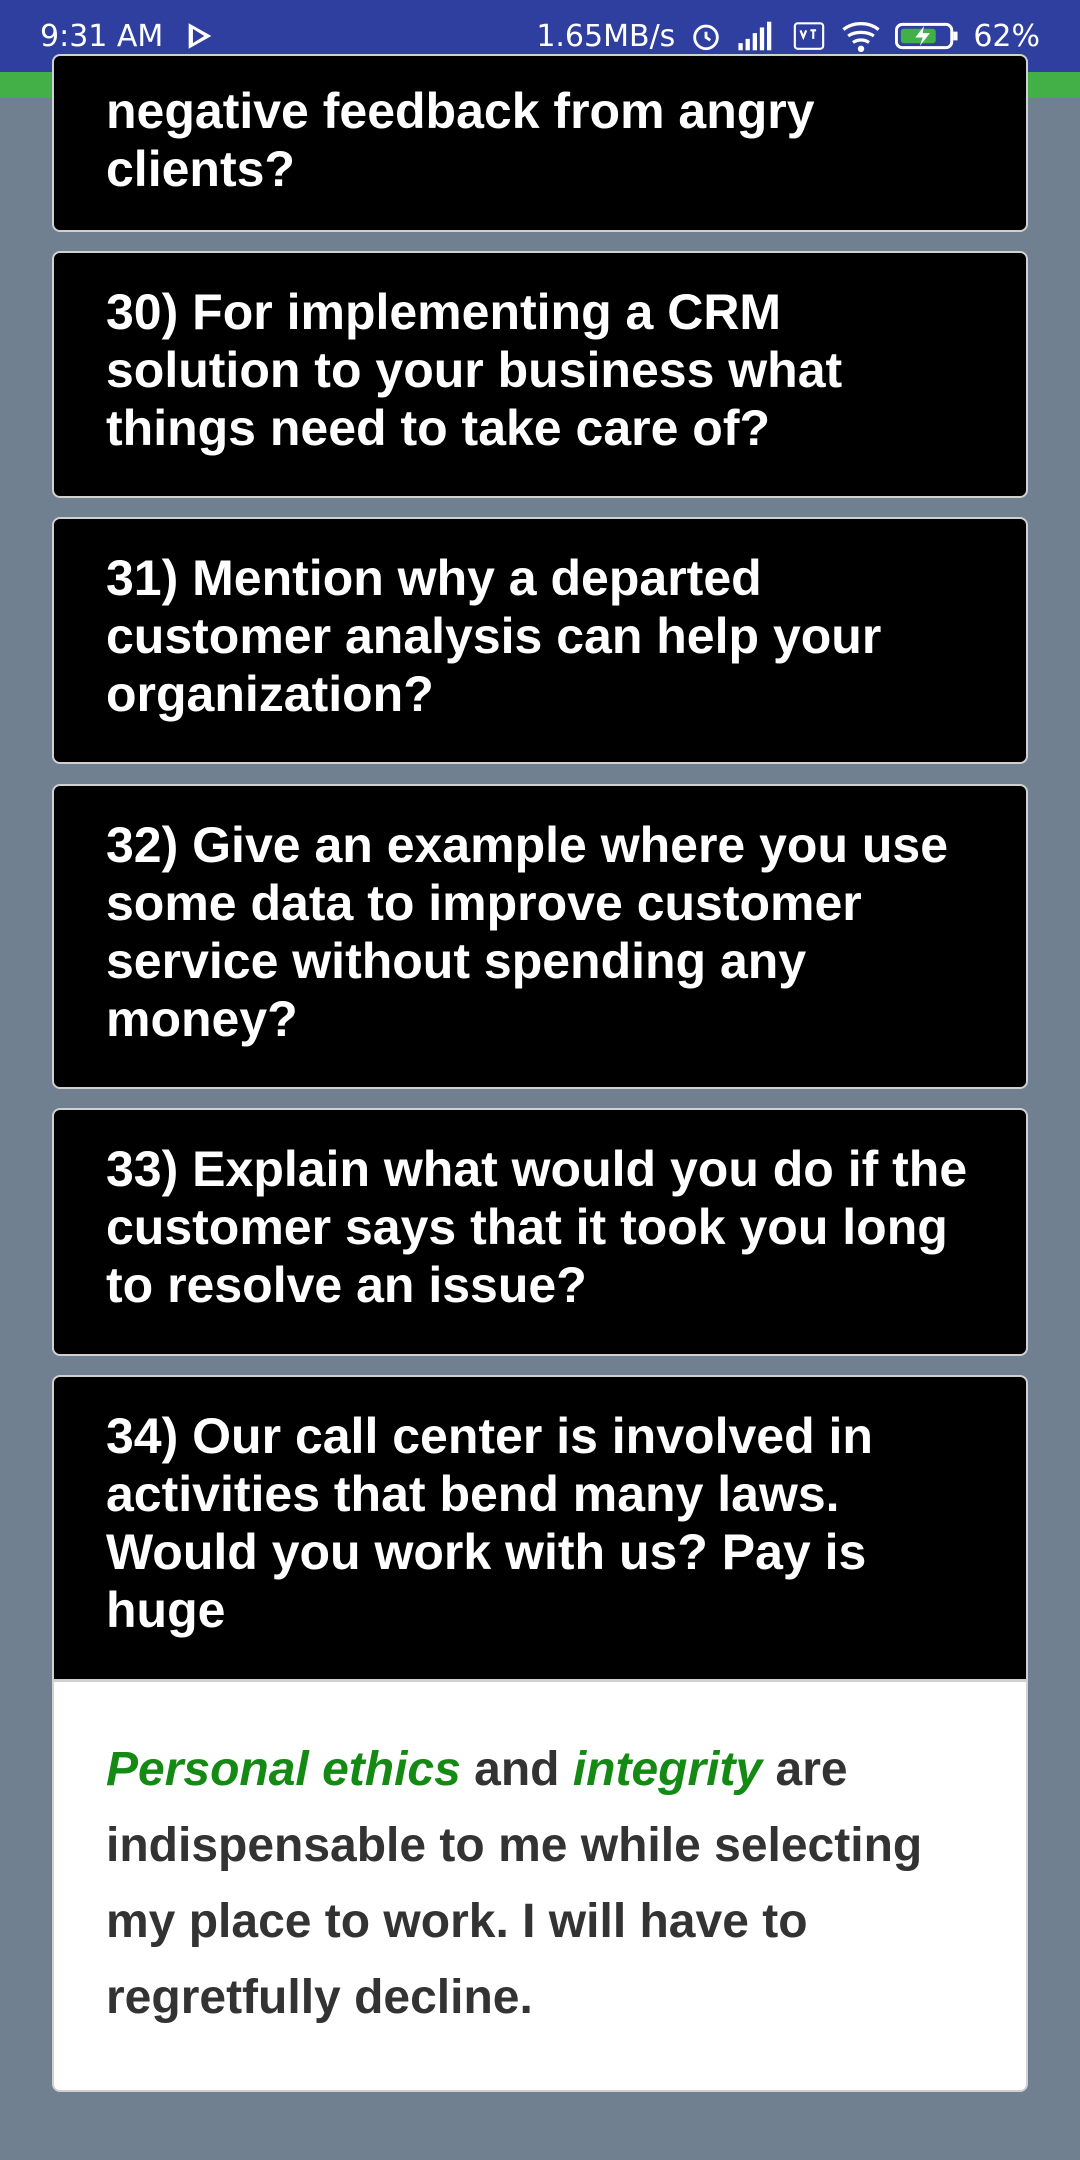  Describe the element at coordinates (757, 36) in the screenshot. I see `signal-icon` at that location.